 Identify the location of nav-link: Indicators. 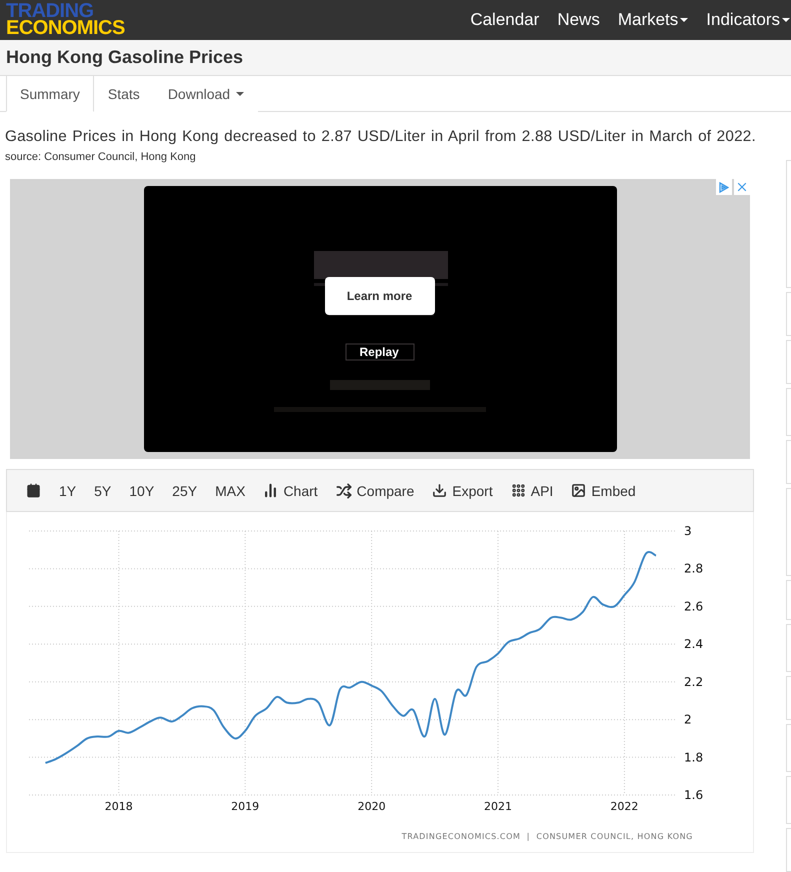
(748, 20).